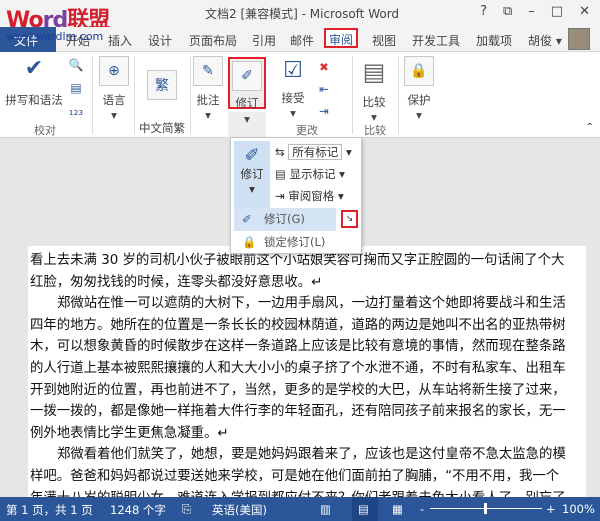 This screenshot has height=521, width=600. I want to click on protect-button: 🔒 保护 ▾, so click(419, 89).